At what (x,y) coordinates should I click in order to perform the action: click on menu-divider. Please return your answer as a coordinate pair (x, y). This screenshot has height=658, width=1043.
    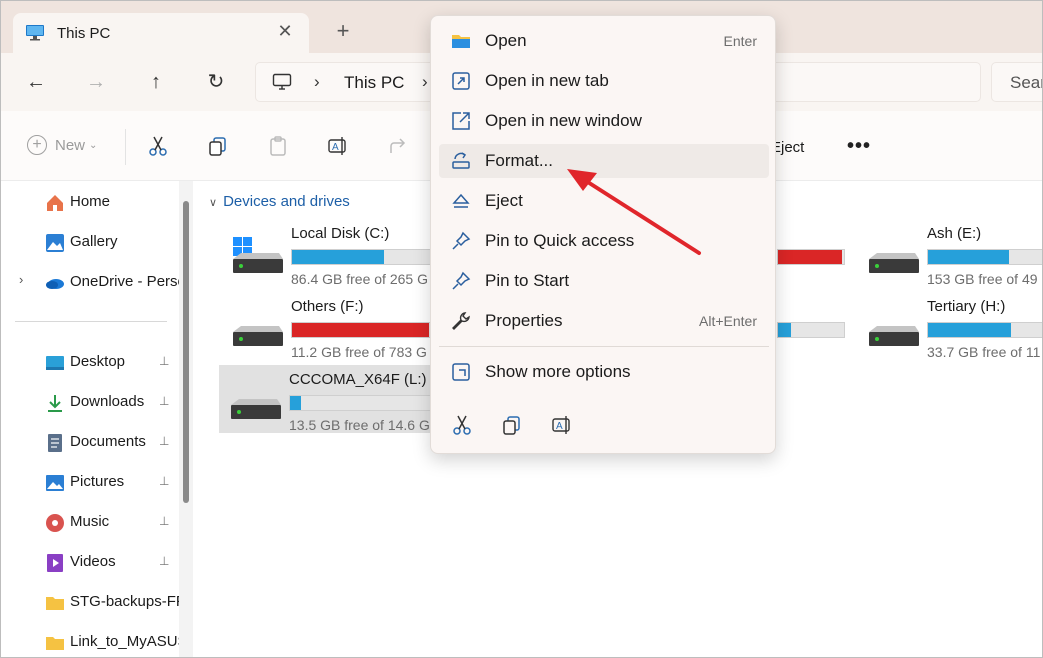
    Looking at the image, I should click on (604, 346).